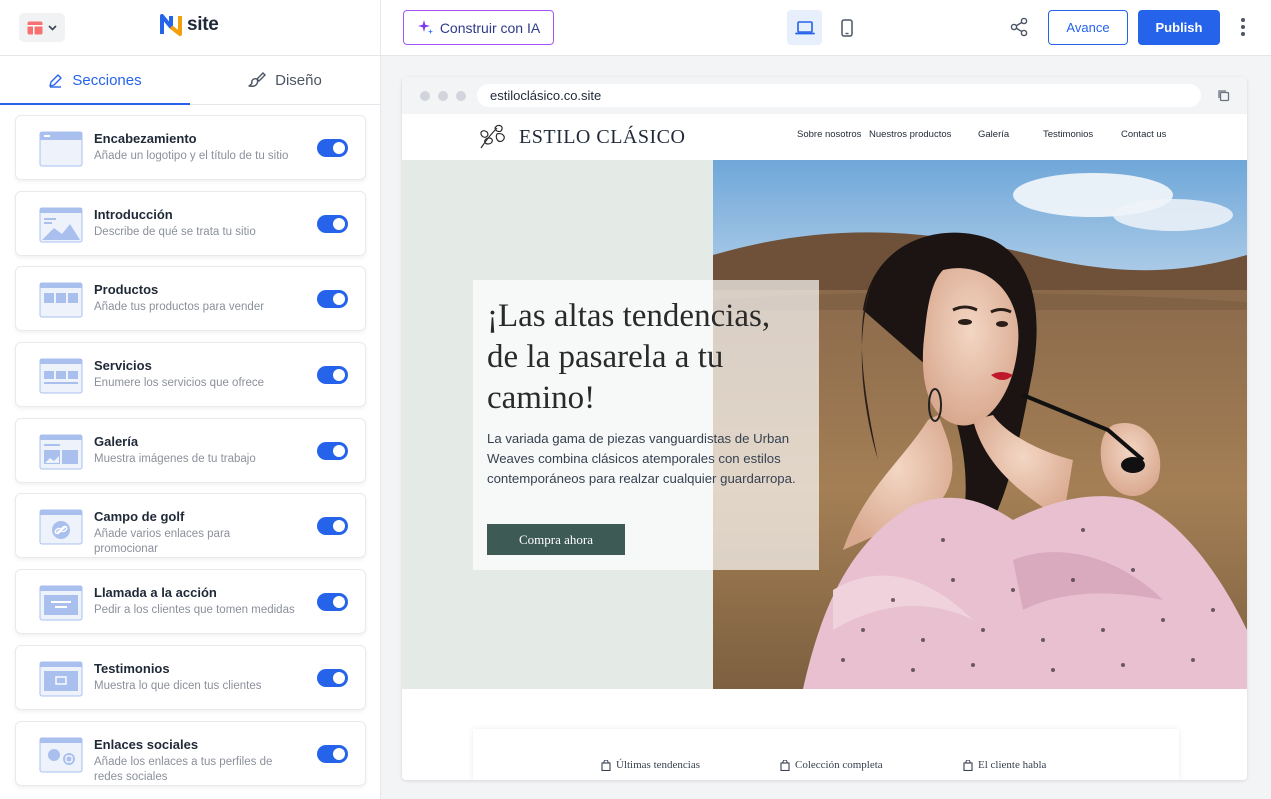  I want to click on nav-link-testimonios: Testimonios, so click(1068, 134).